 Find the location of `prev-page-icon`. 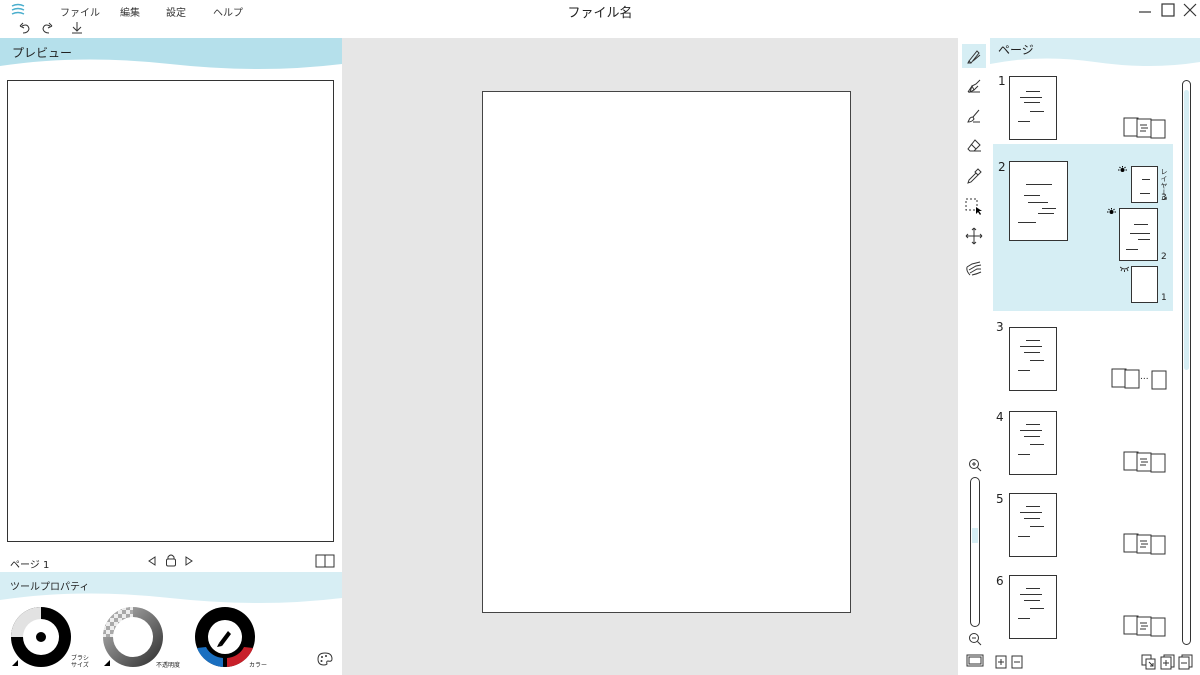

prev-page-icon is located at coordinates (152, 561).